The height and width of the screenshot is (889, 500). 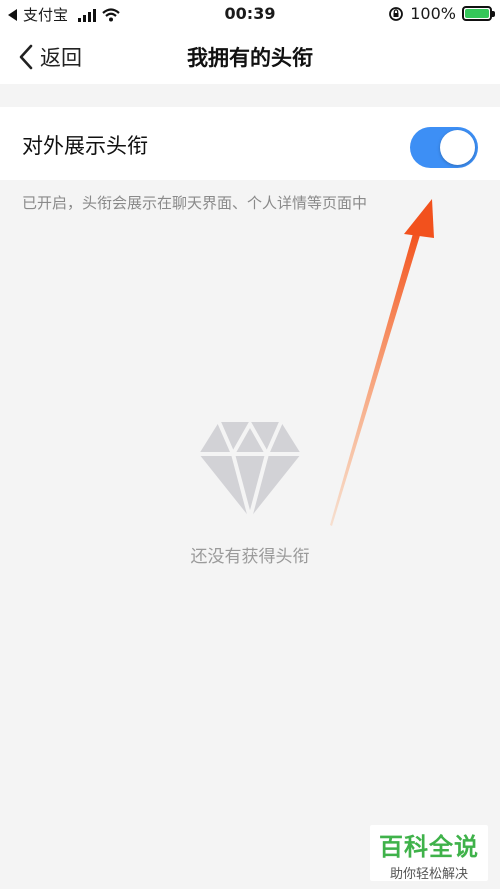 What do you see at coordinates (85, 146) in the screenshot?
I see `show-title-label: 对外展示头衔` at bounding box center [85, 146].